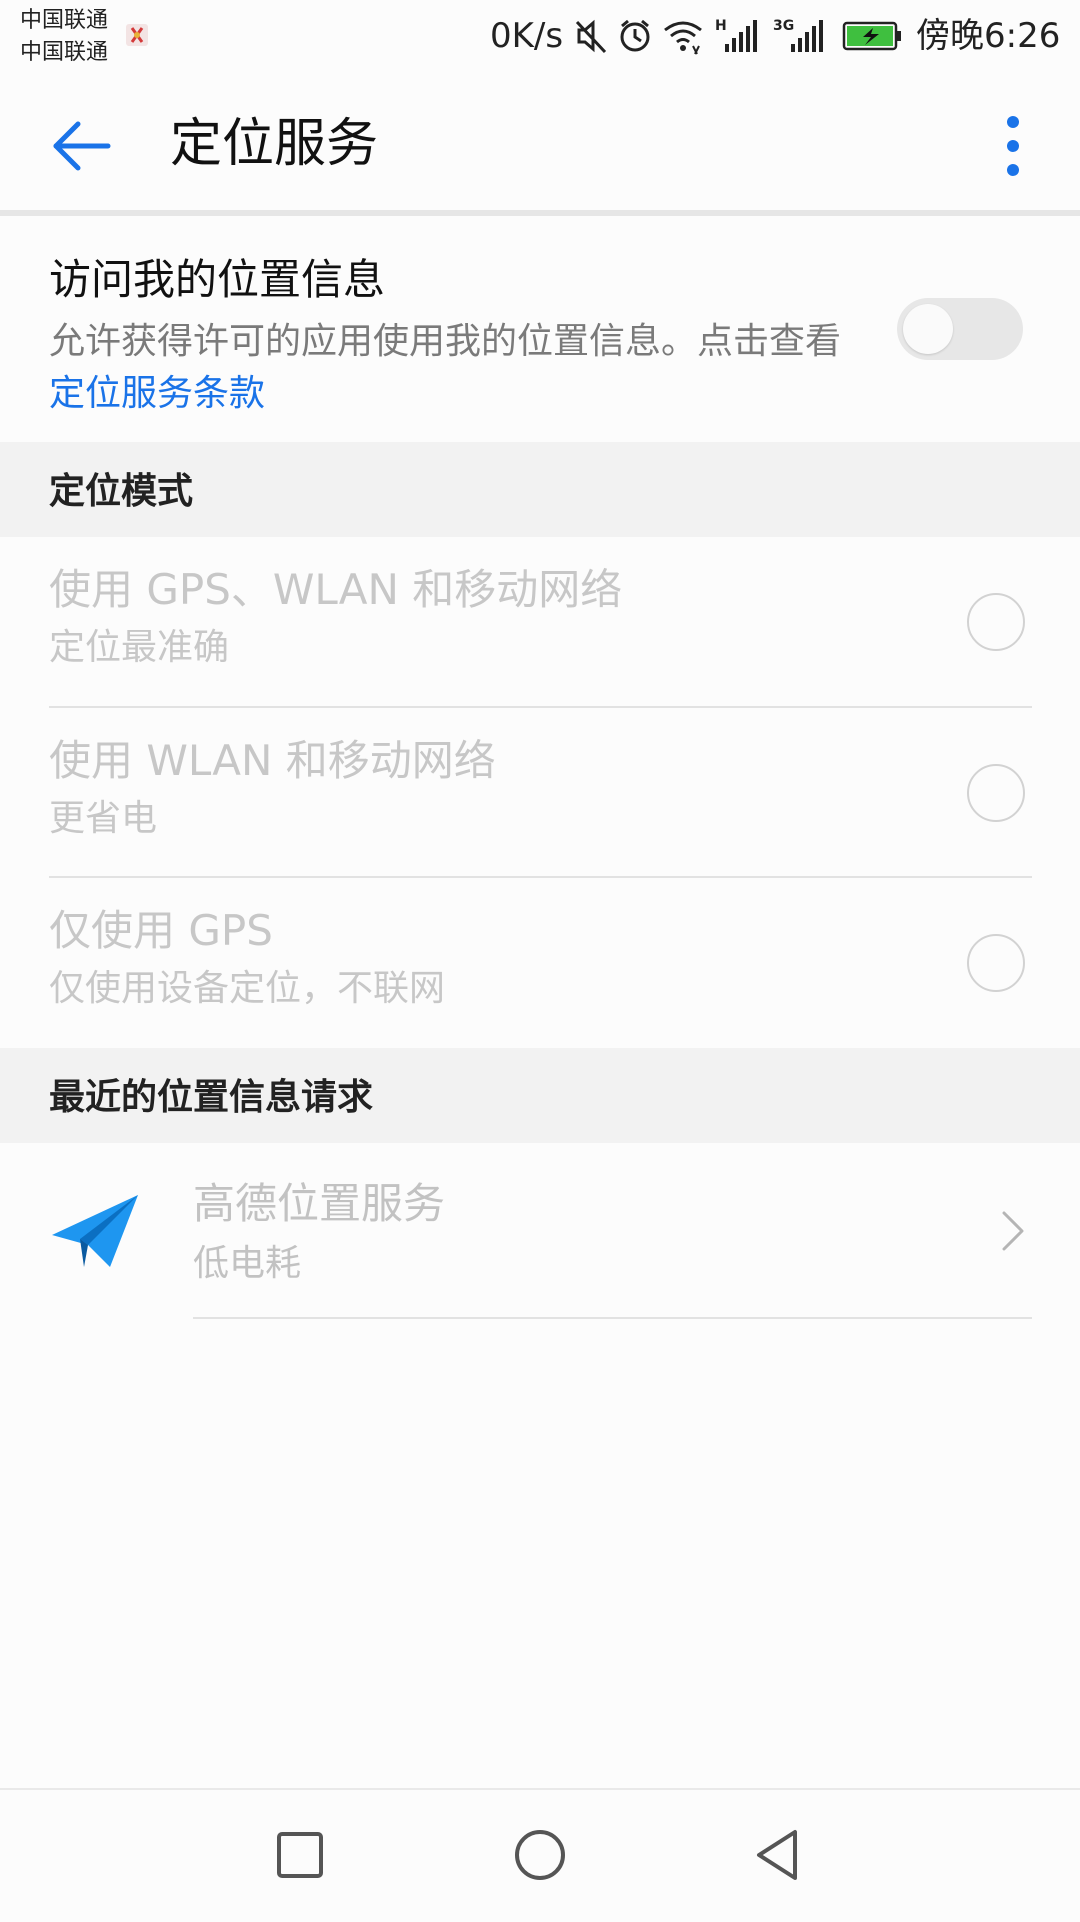 This screenshot has width=1080, height=1922. Describe the element at coordinates (161, 930) in the screenshot. I see `option-title: 仅使用 GPS` at that location.